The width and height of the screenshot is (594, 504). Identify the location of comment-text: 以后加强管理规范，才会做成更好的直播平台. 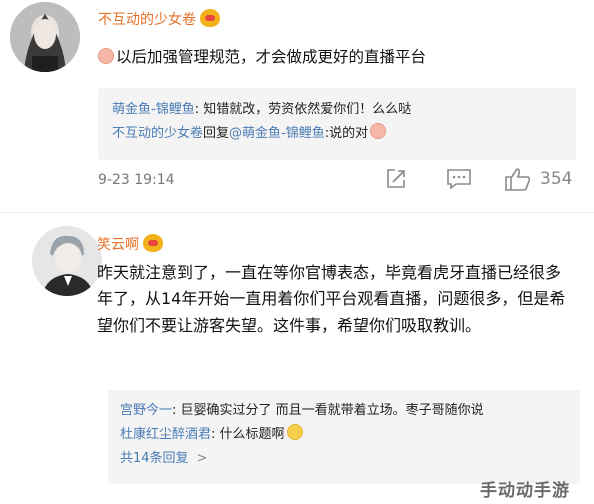
(262, 57).